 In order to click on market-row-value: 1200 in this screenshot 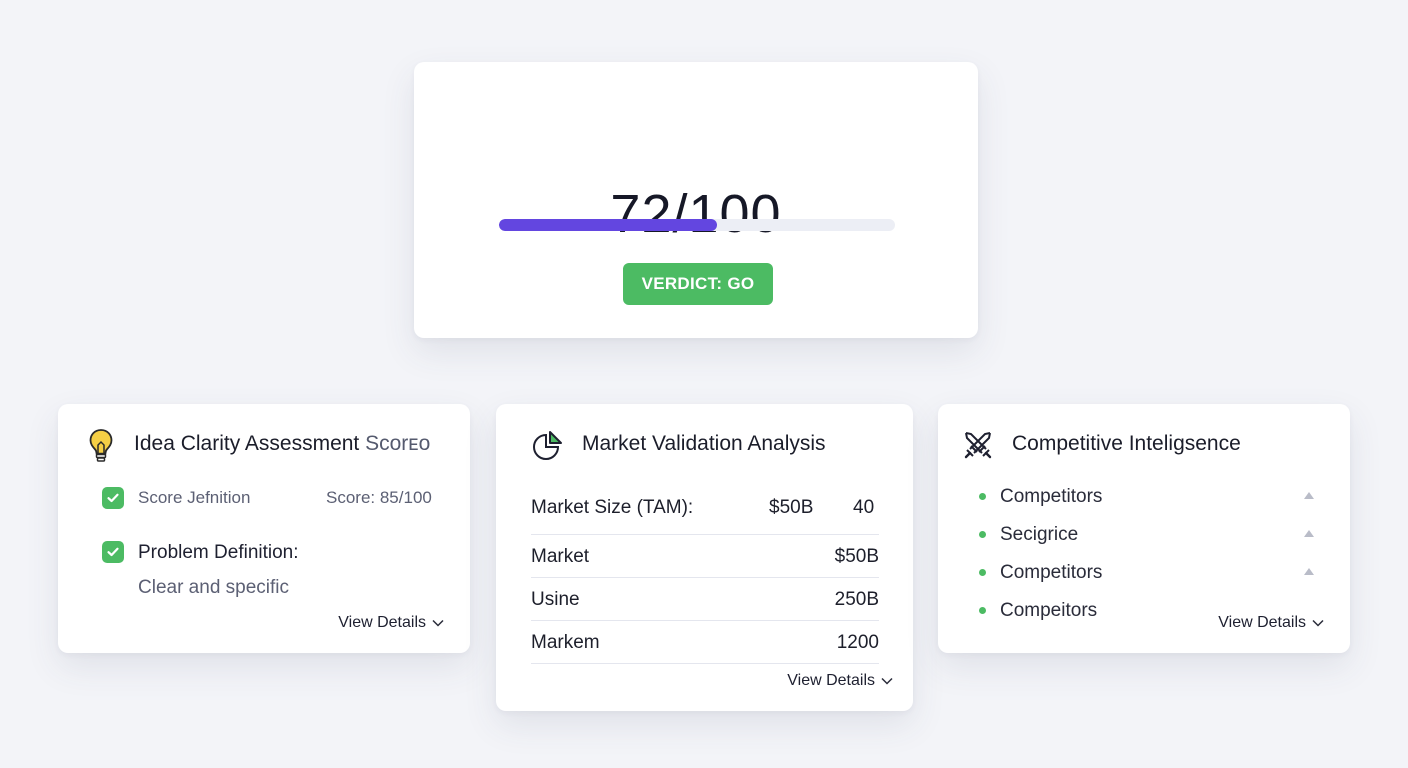, I will do `click(857, 642)`.